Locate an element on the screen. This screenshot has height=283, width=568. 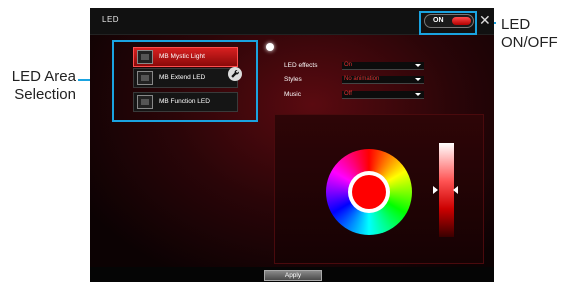
styles-label: Styles is located at coordinates (293, 79).